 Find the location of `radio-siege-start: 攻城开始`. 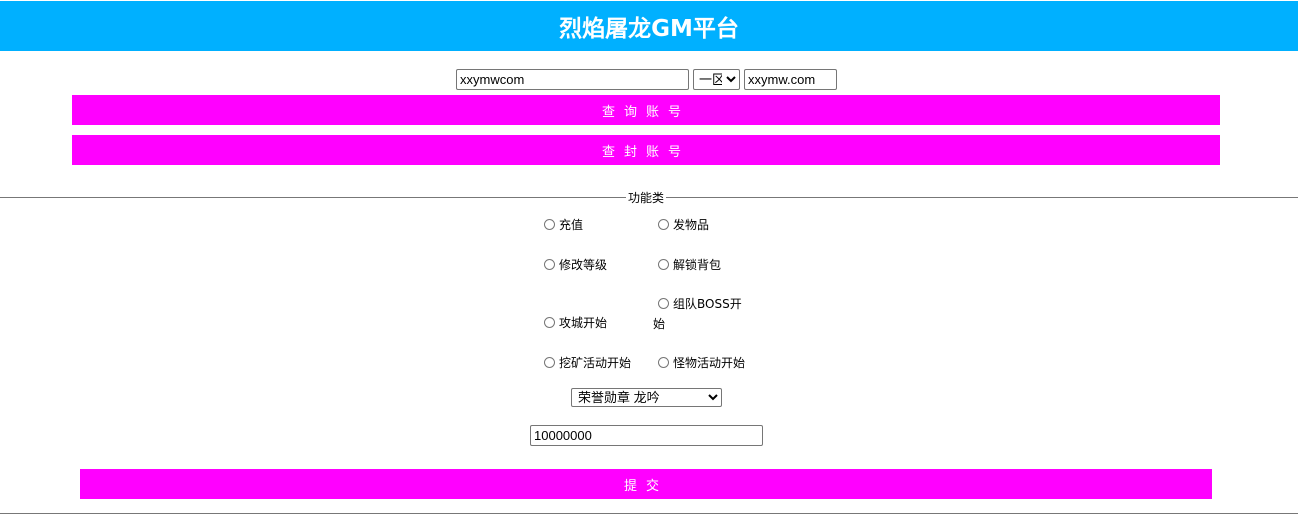

radio-siege-start: 攻城开始 is located at coordinates (575, 323).